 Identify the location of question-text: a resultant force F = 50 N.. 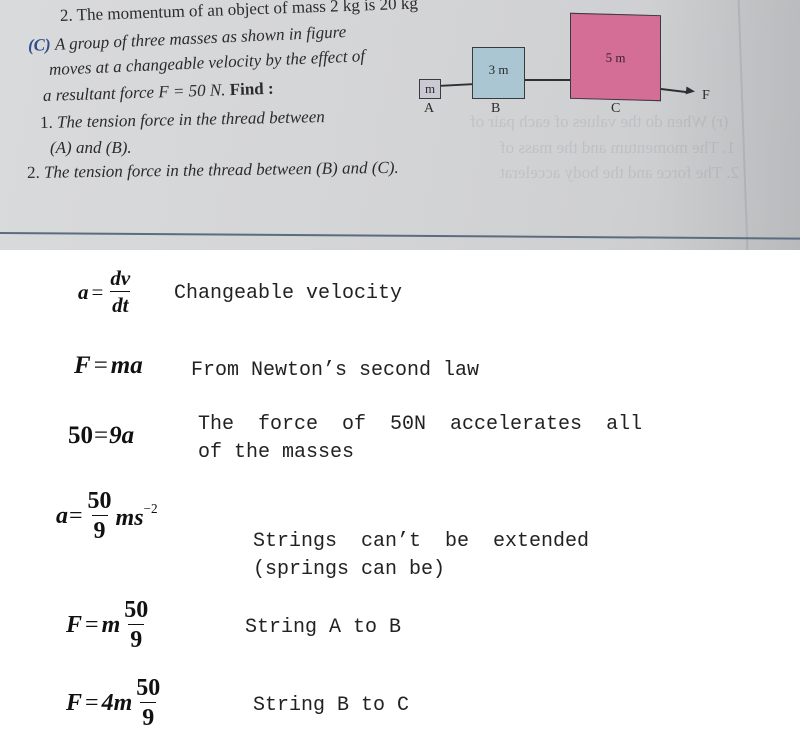
(134, 92).